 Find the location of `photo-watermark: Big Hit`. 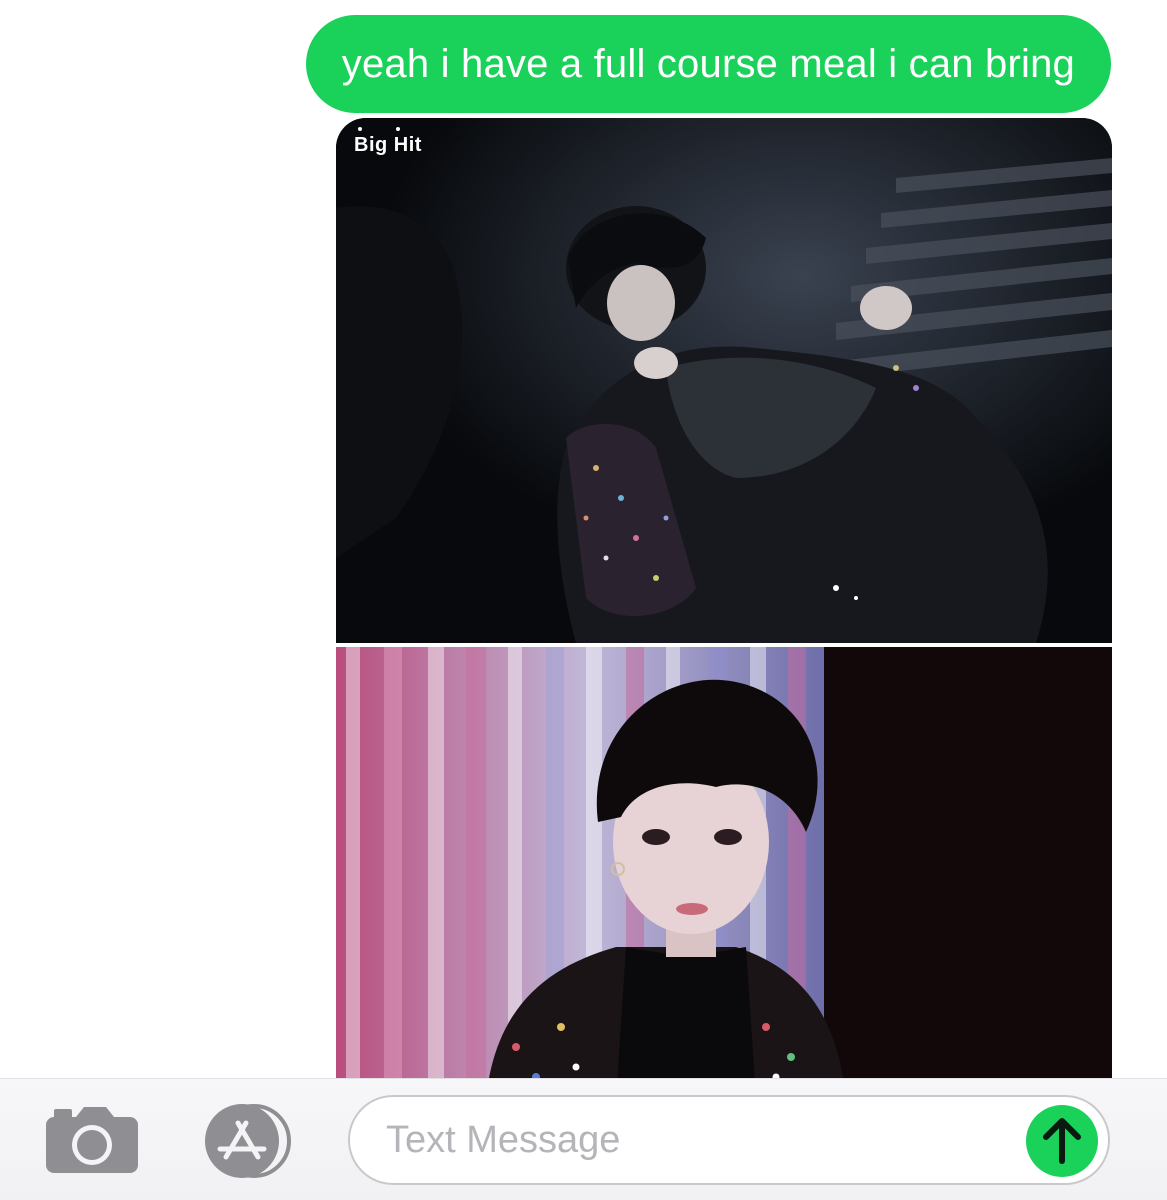

photo-watermark: Big Hit is located at coordinates (388, 142).